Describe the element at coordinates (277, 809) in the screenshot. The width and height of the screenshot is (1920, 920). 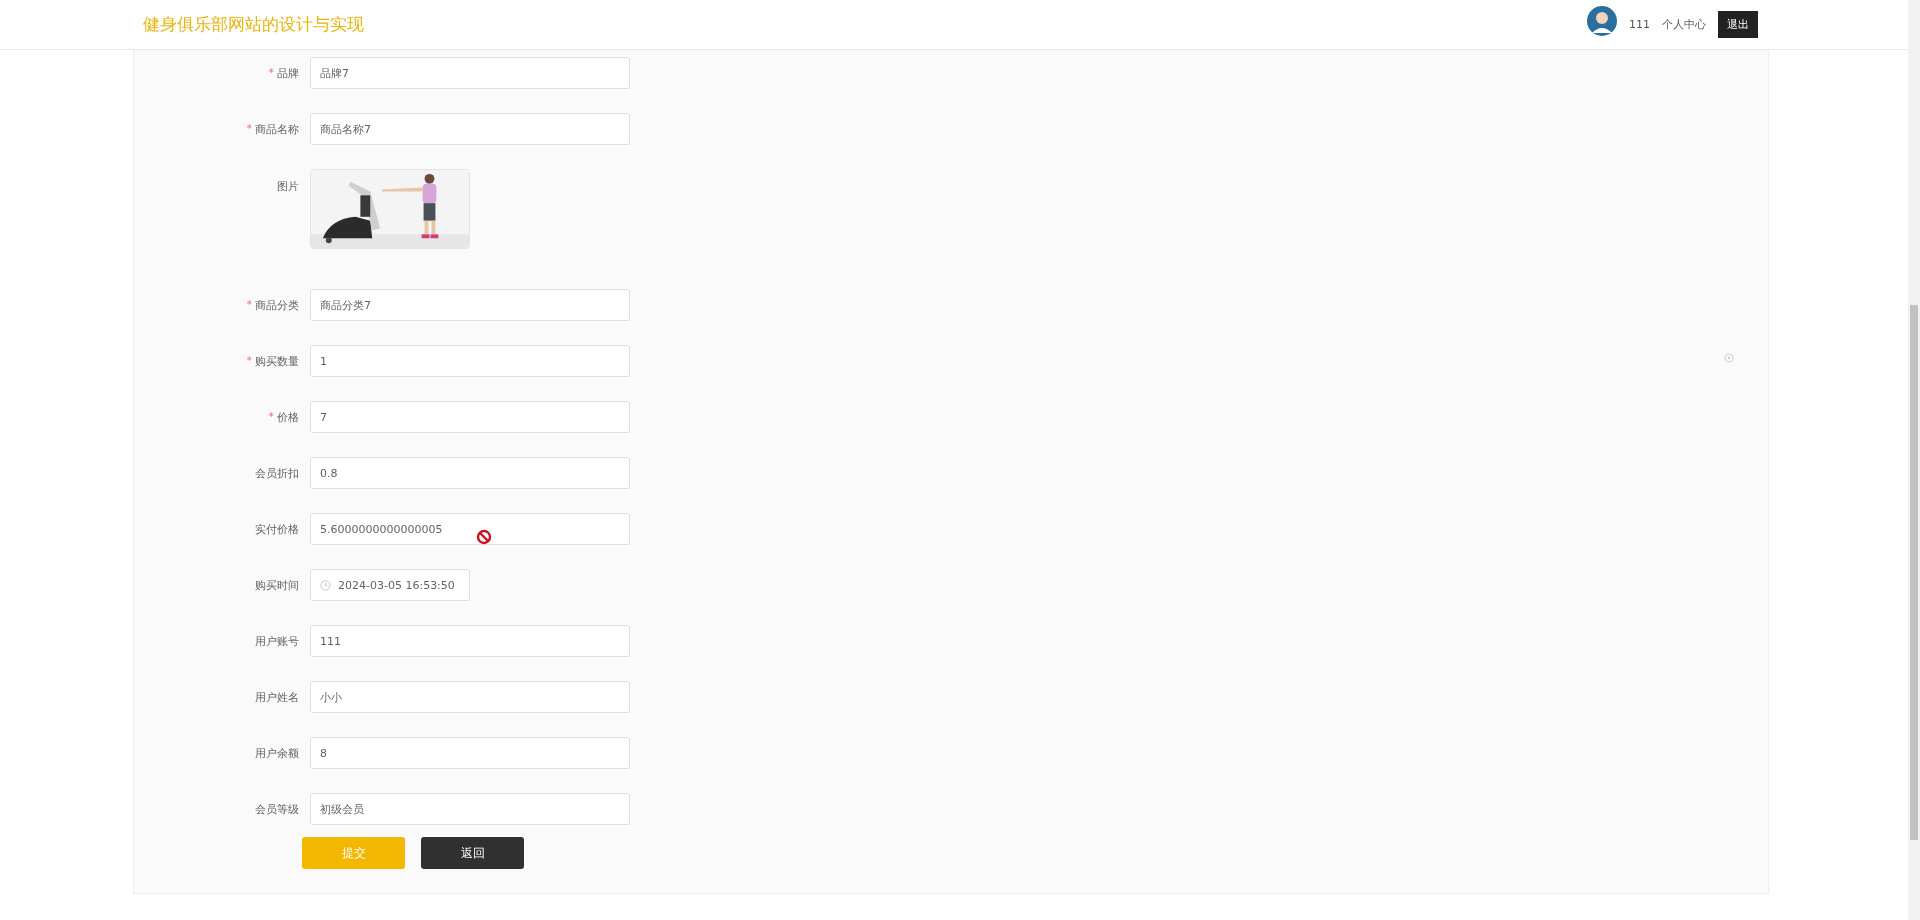
I see `field-label: 会员等级` at that location.